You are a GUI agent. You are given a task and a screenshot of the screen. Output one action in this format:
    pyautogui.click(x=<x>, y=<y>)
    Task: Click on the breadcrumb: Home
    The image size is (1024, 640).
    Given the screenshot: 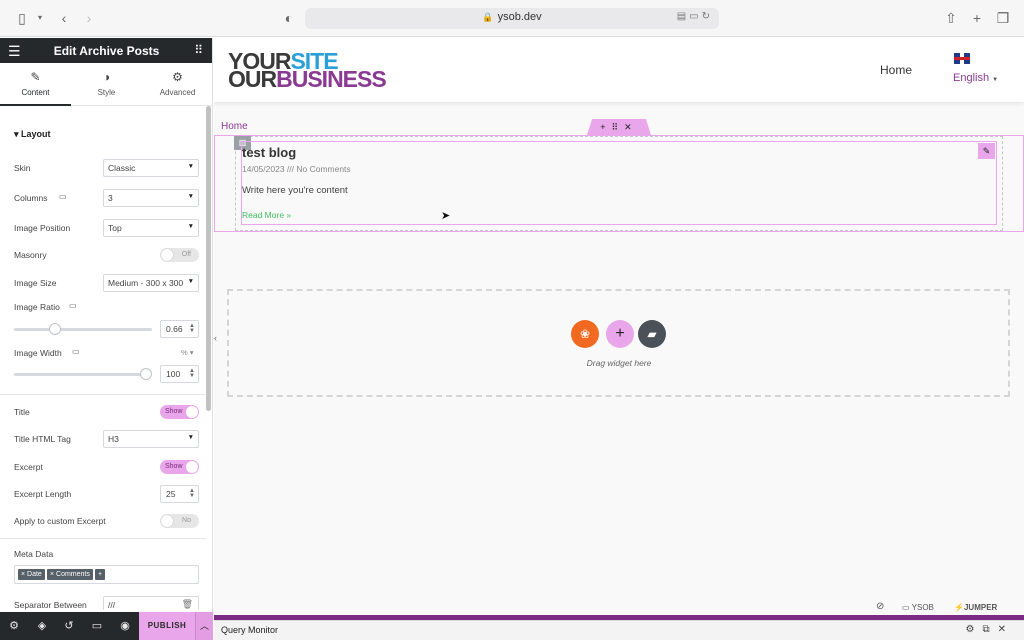 What is the action you would take?
    pyautogui.click(x=234, y=126)
    